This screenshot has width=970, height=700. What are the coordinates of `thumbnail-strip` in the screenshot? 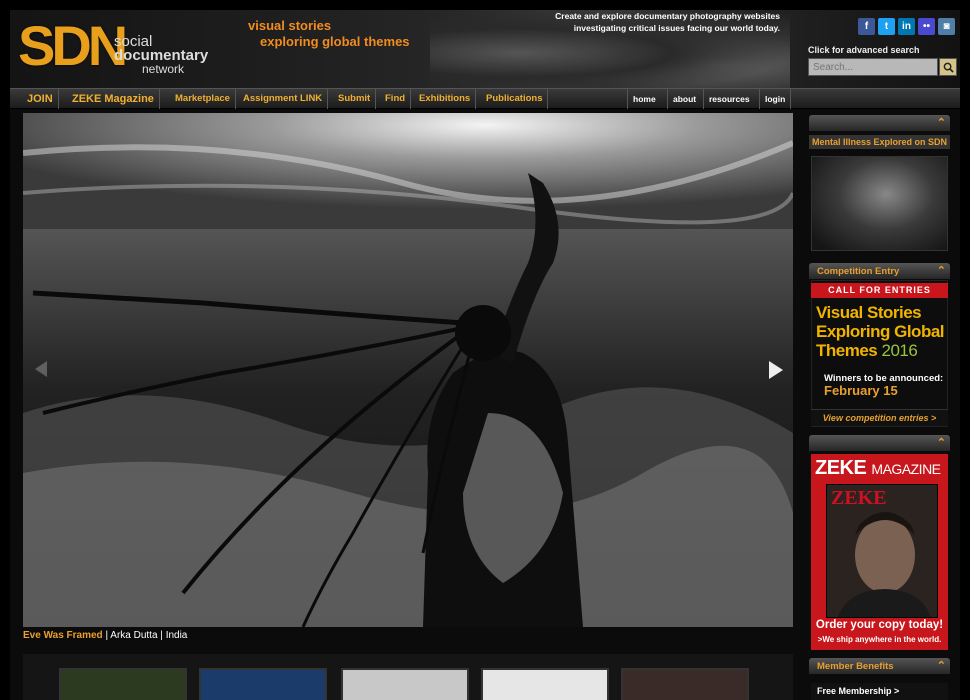 It's located at (408, 677).